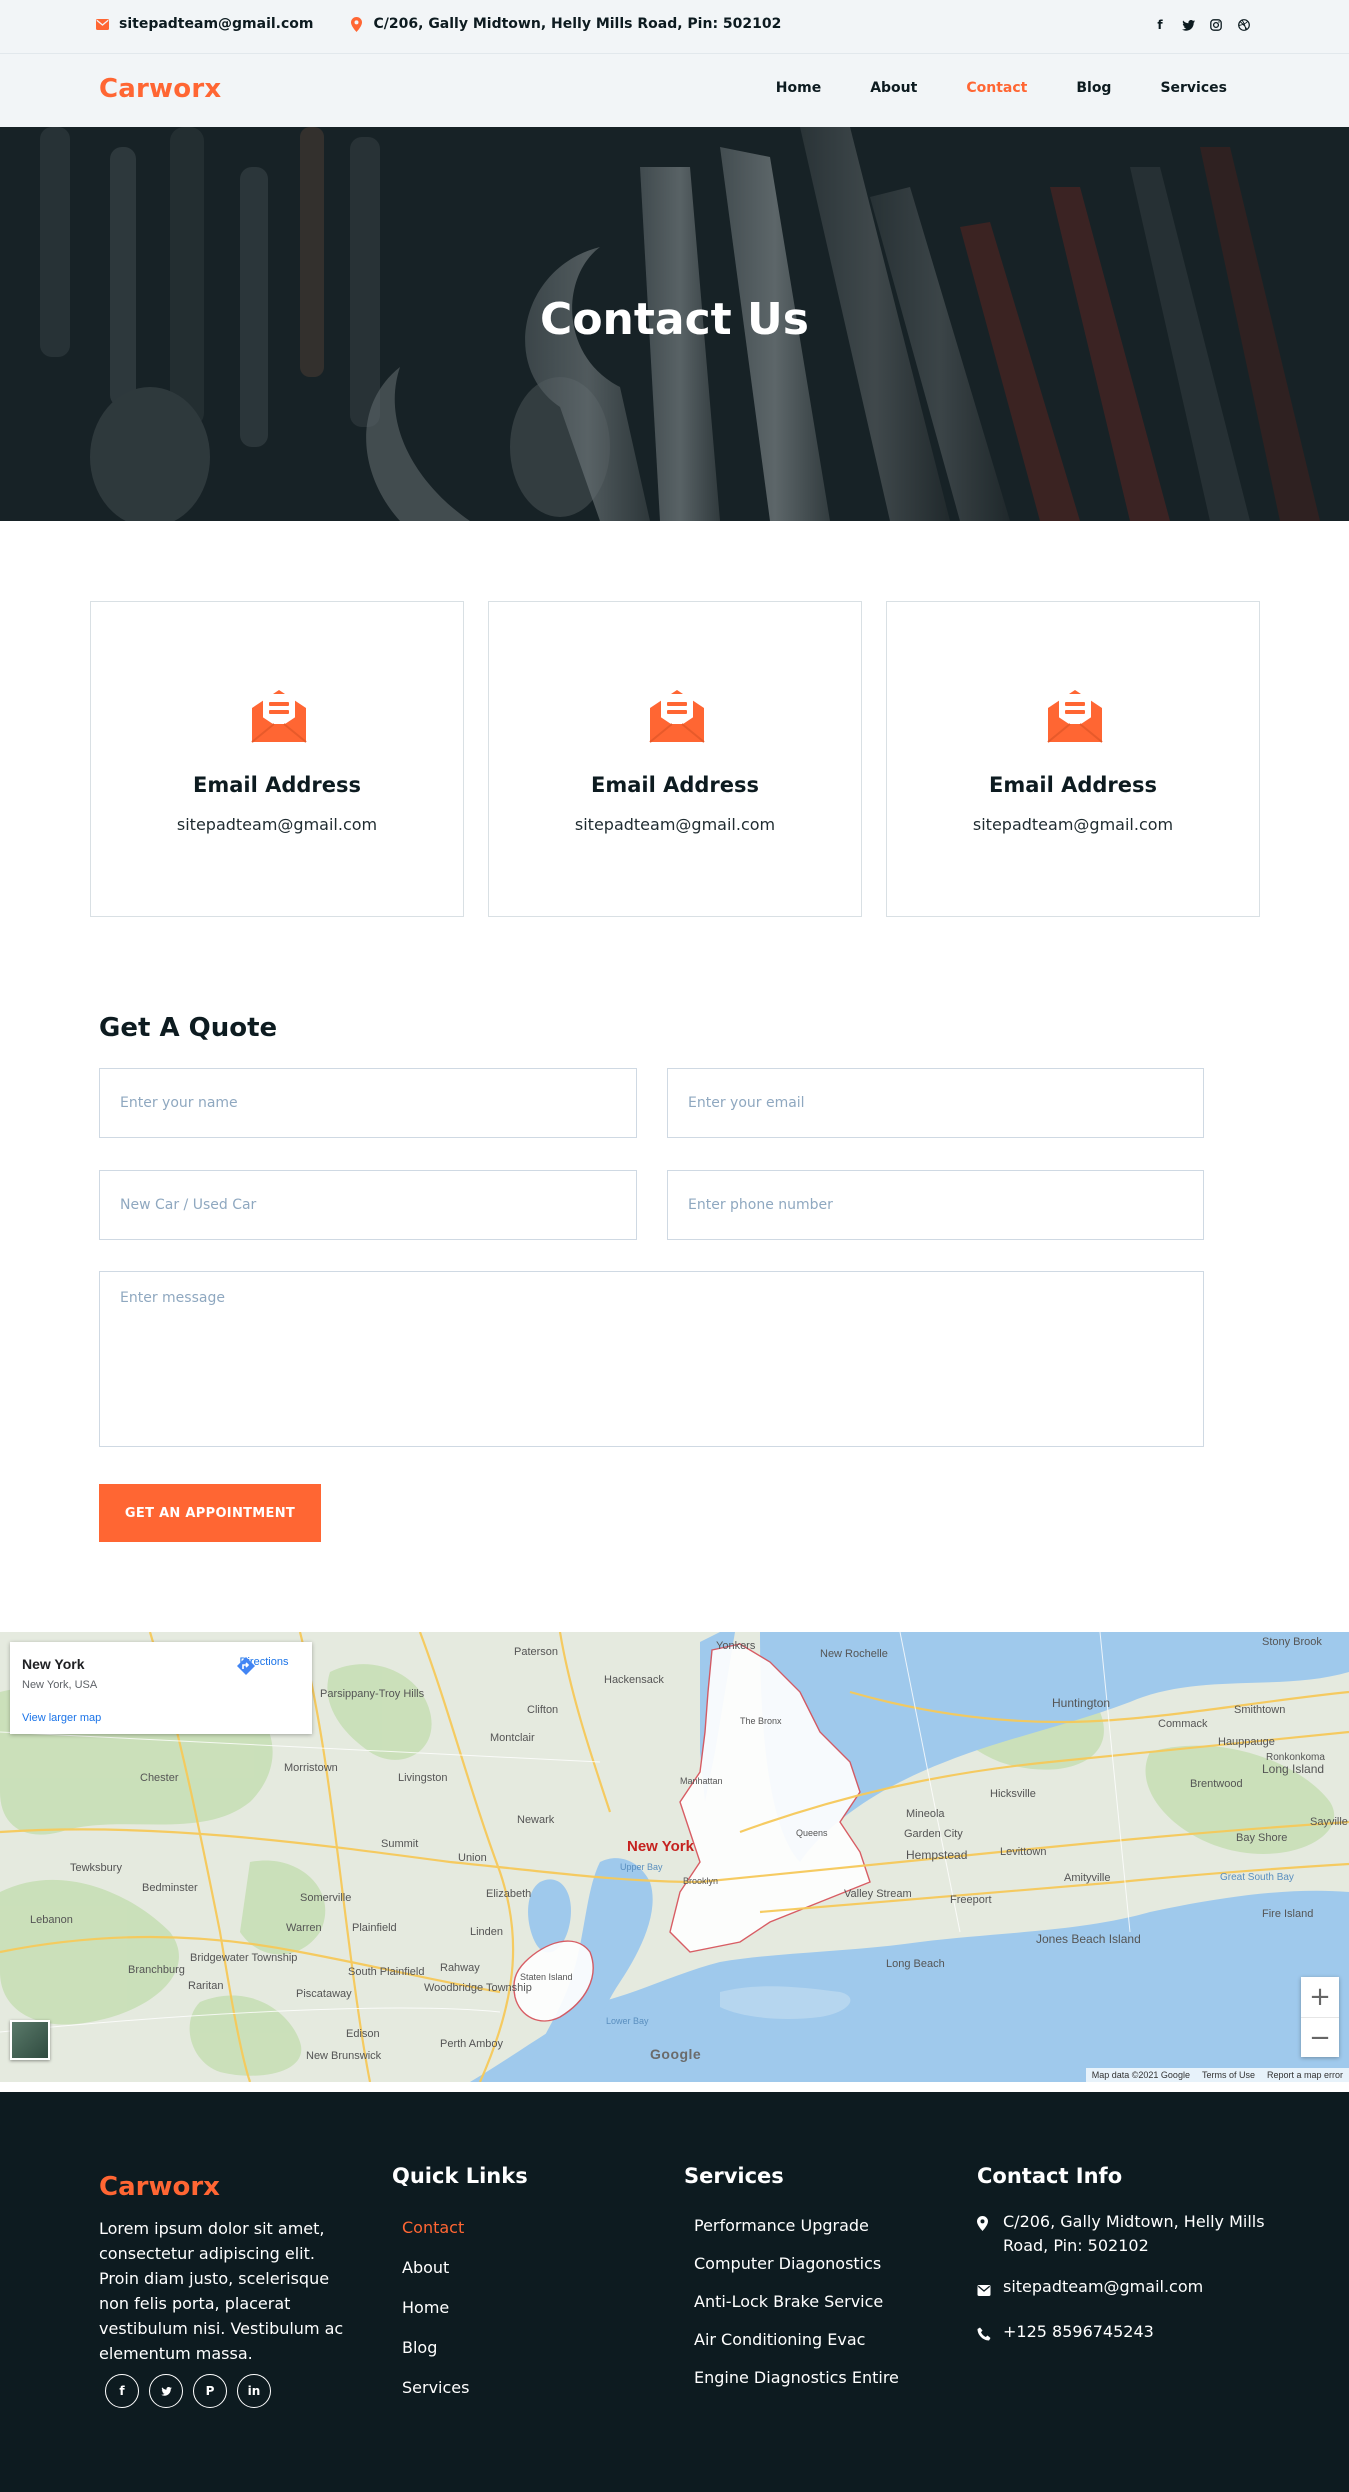 Image resolution: width=1349 pixels, height=2492 pixels. What do you see at coordinates (179, 1103) in the screenshot?
I see `name-input-placeholder: Enter your name` at bounding box center [179, 1103].